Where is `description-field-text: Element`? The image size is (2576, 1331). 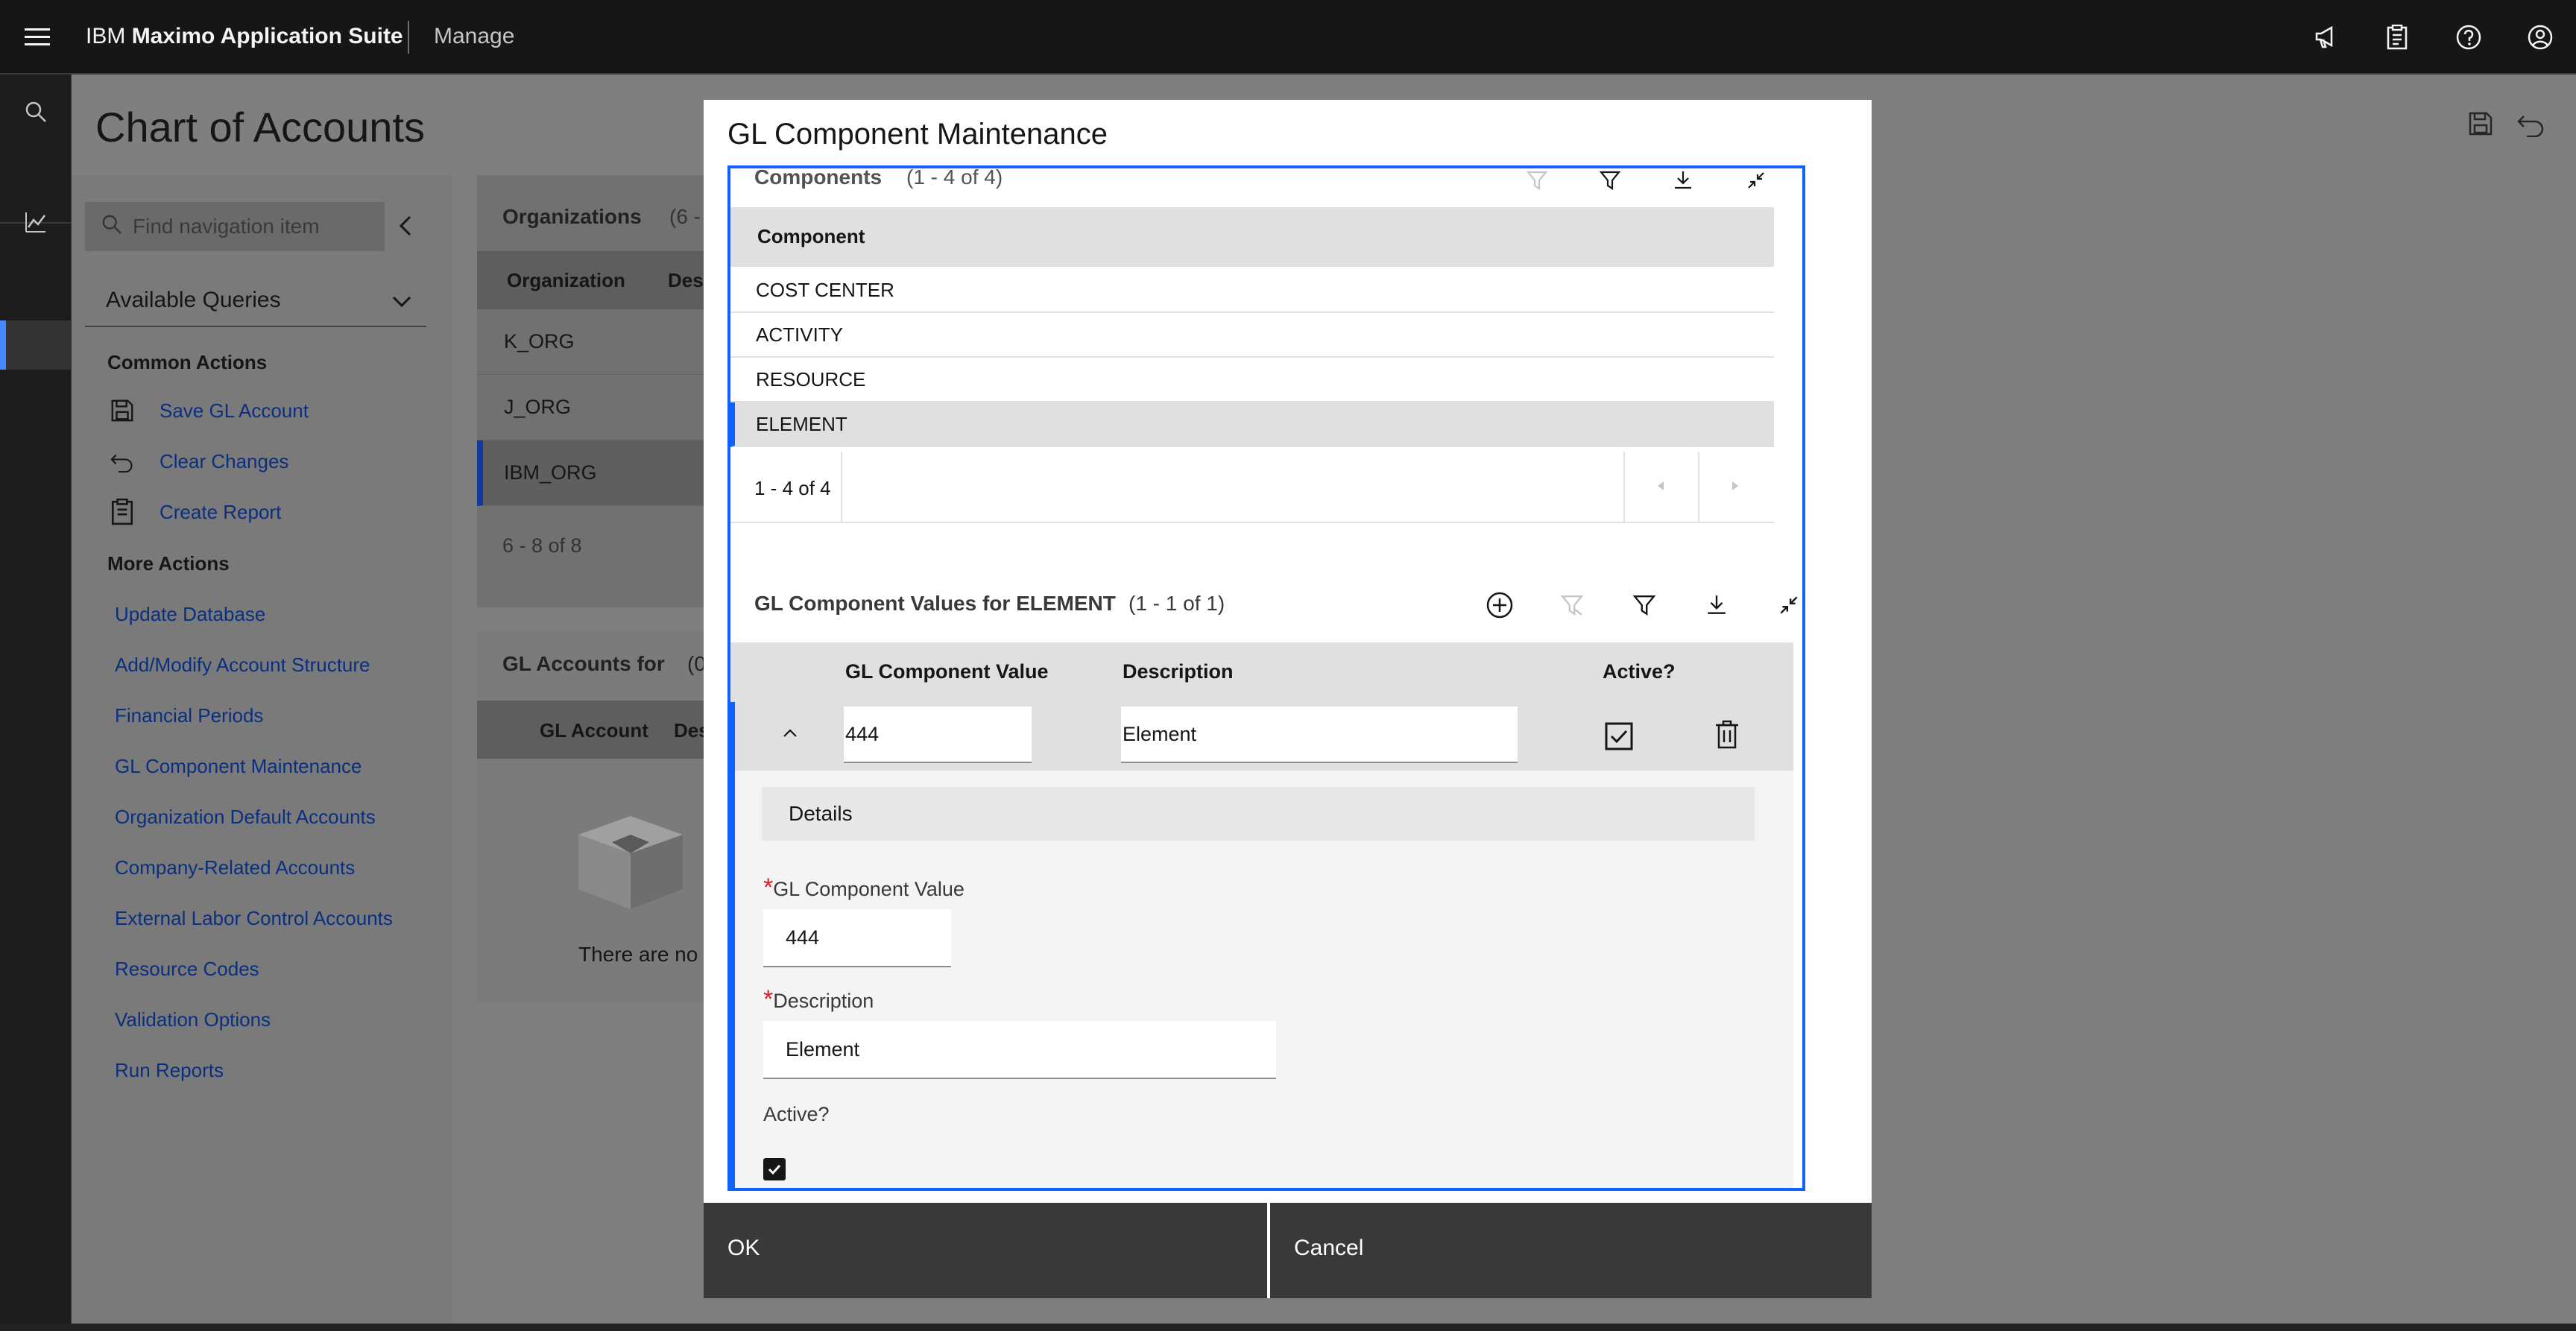 description-field-text: Element is located at coordinates (823, 1048).